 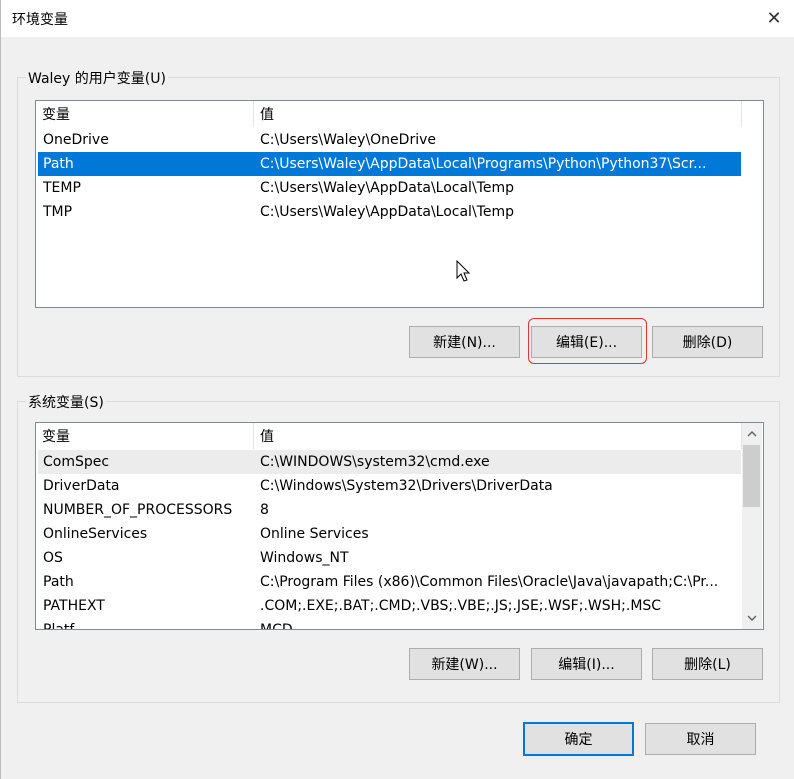 I want to click on variable-value: Online Services, so click(x=314, y=534).